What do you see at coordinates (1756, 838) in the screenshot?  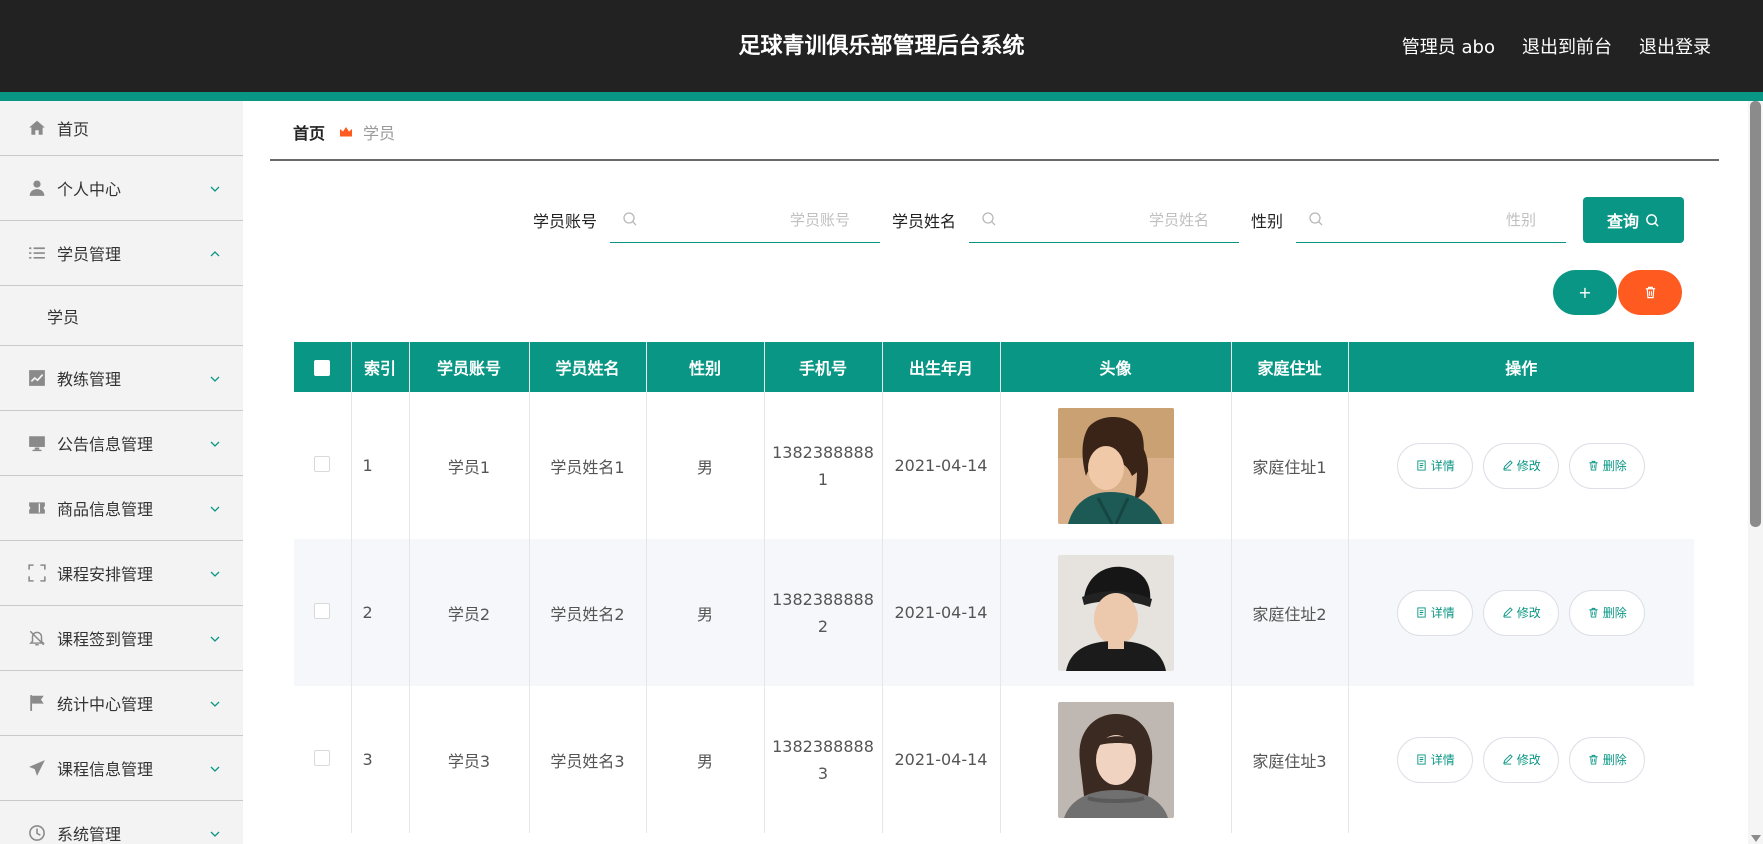 I see `scroll-down-arrow-icon` at bounding box center [1756, 838].